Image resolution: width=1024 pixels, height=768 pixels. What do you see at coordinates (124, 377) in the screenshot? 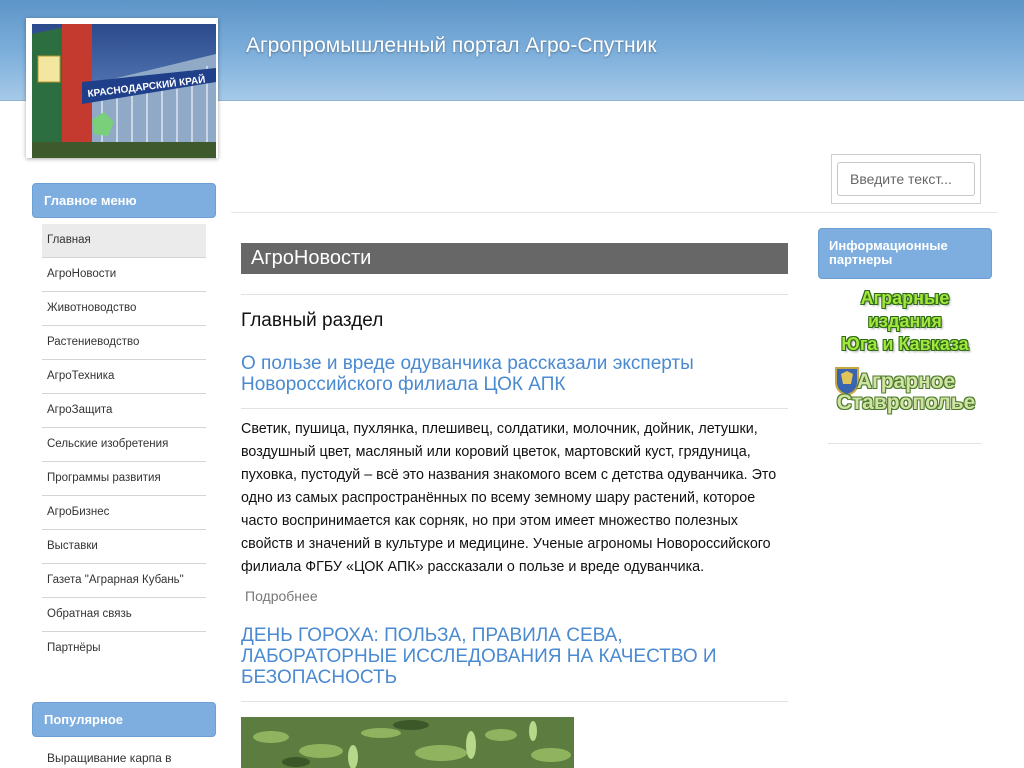
I see `sidebar-item-agrotech: АгроТехника` at bounding box center [124, 377].